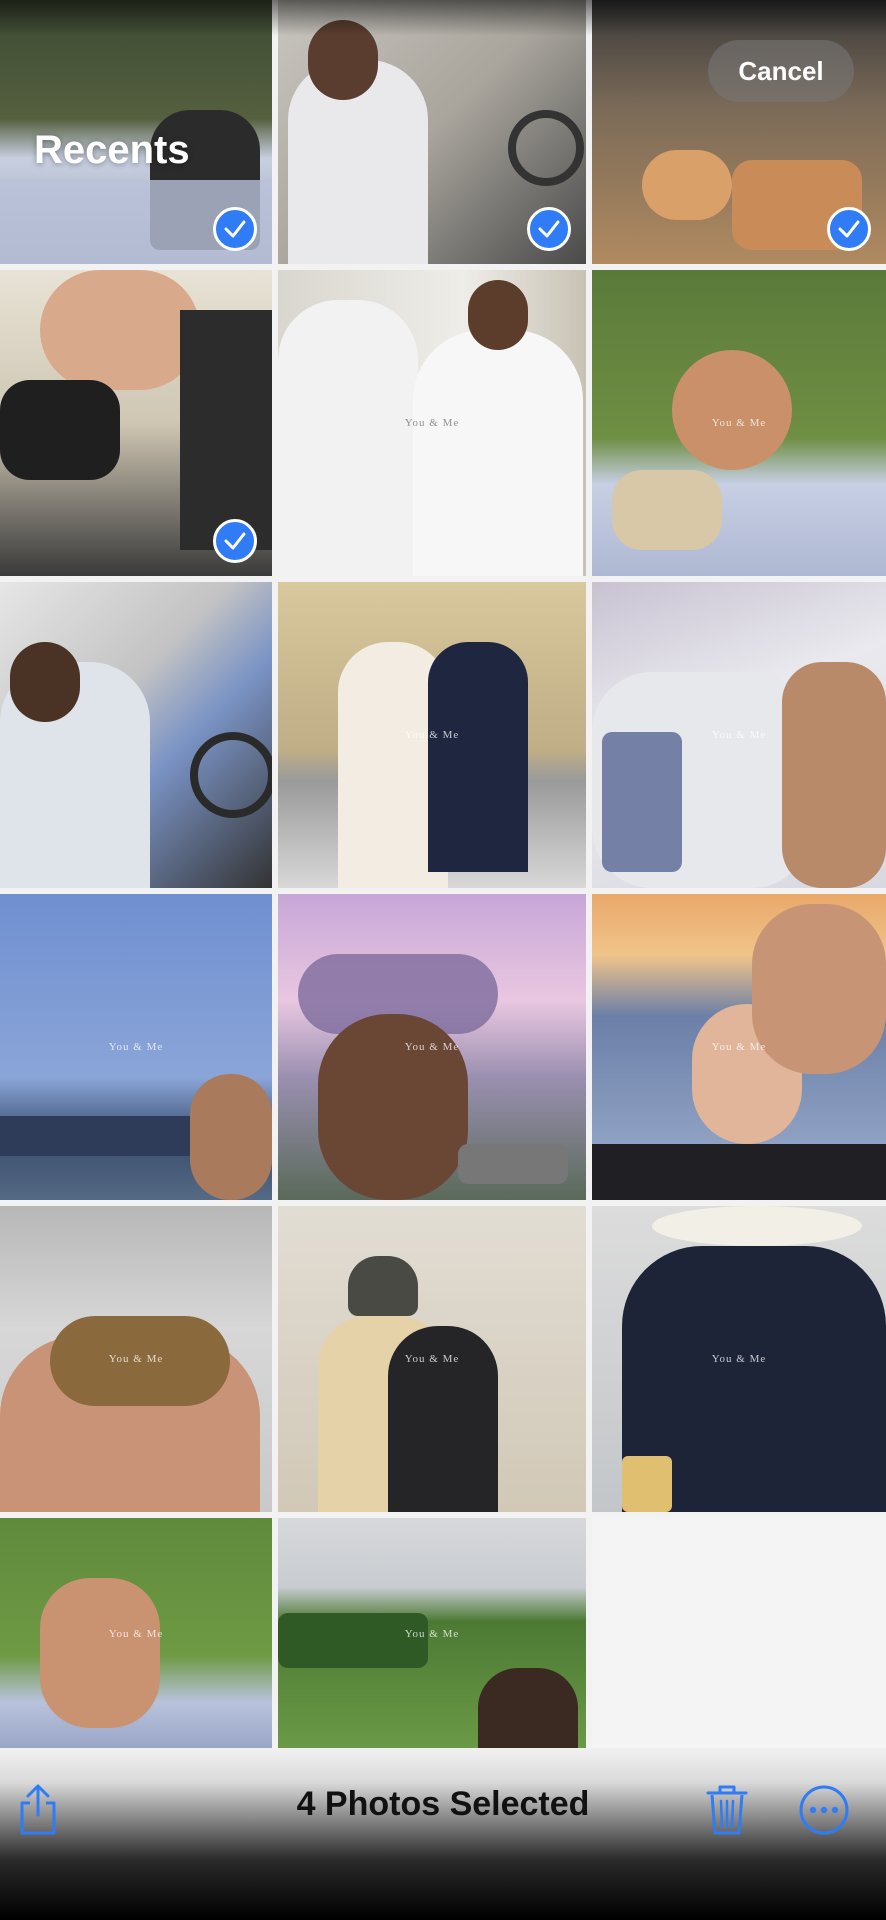 Image resolution: width=886 pixels, height=1920 pixels. What do you see at coordinates (739, 1633) in the screenshot?
I see `empty-grid-cell` at bounding box center [739, 1633].